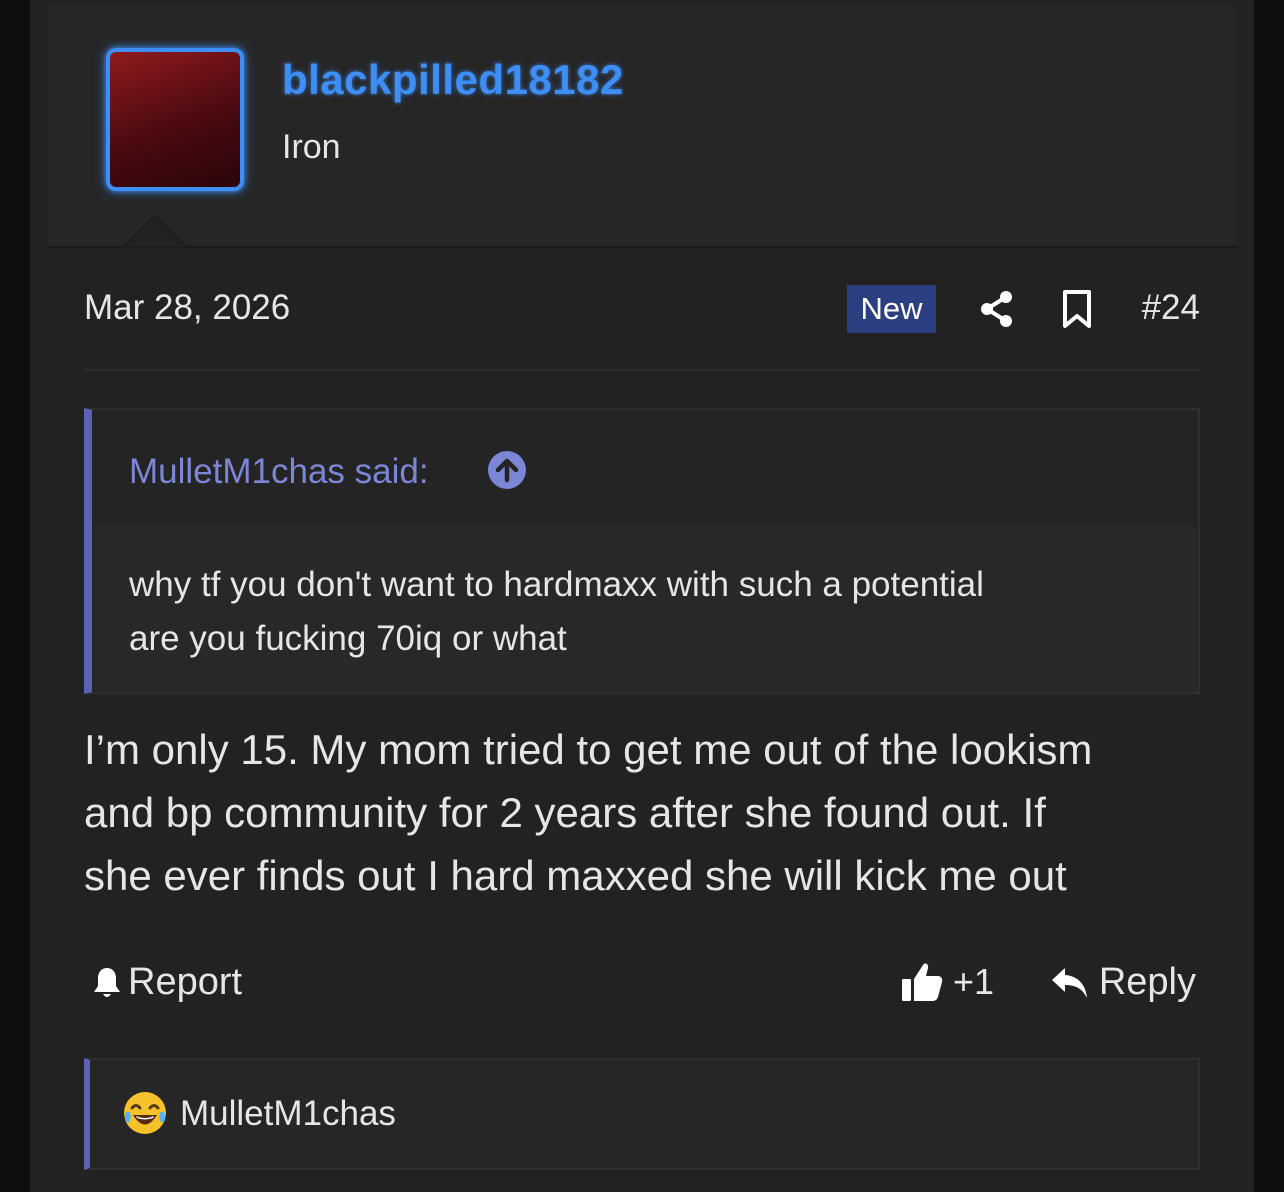 This screenshot has width=1284, height=1192. What do you see at coordinates (279, 472) in the screenshot?
I see `quote-author: MulletM1chas said:` at bounding box center [279, 472].